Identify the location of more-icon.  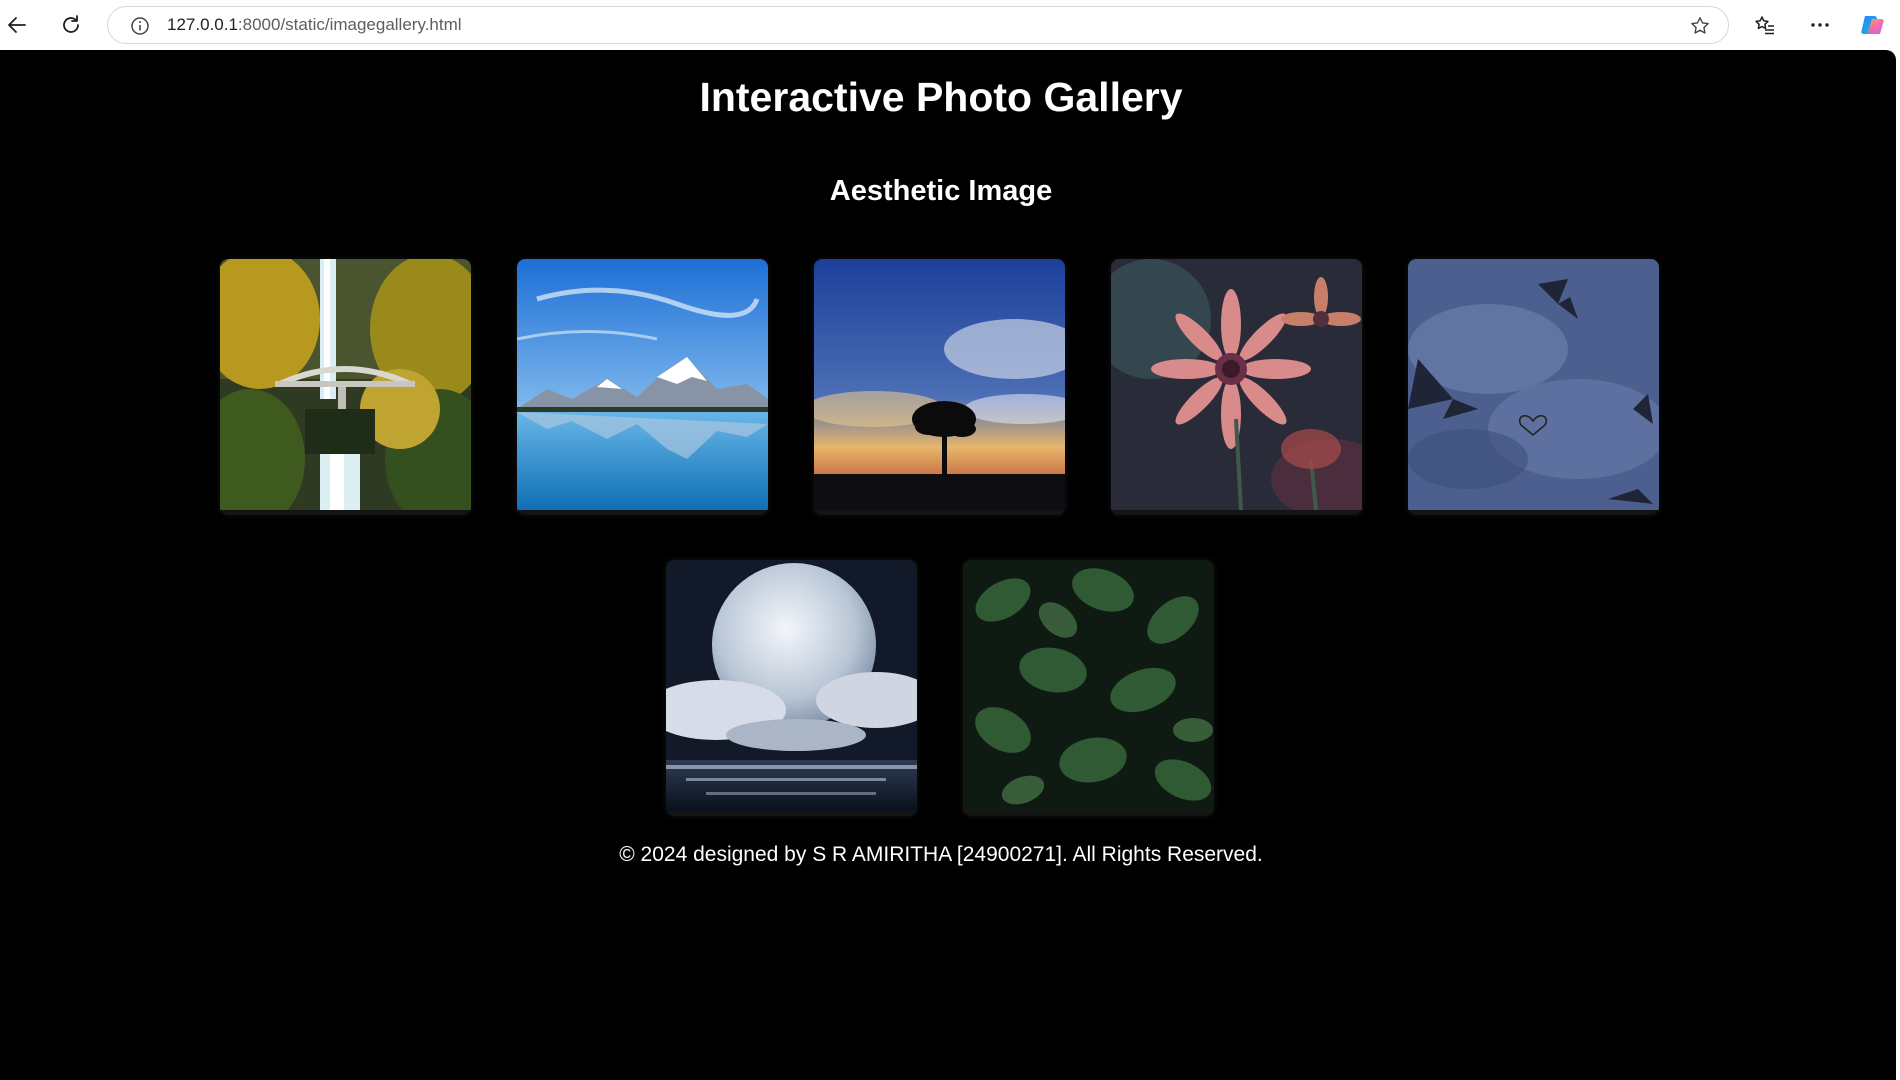
(1820, 25).